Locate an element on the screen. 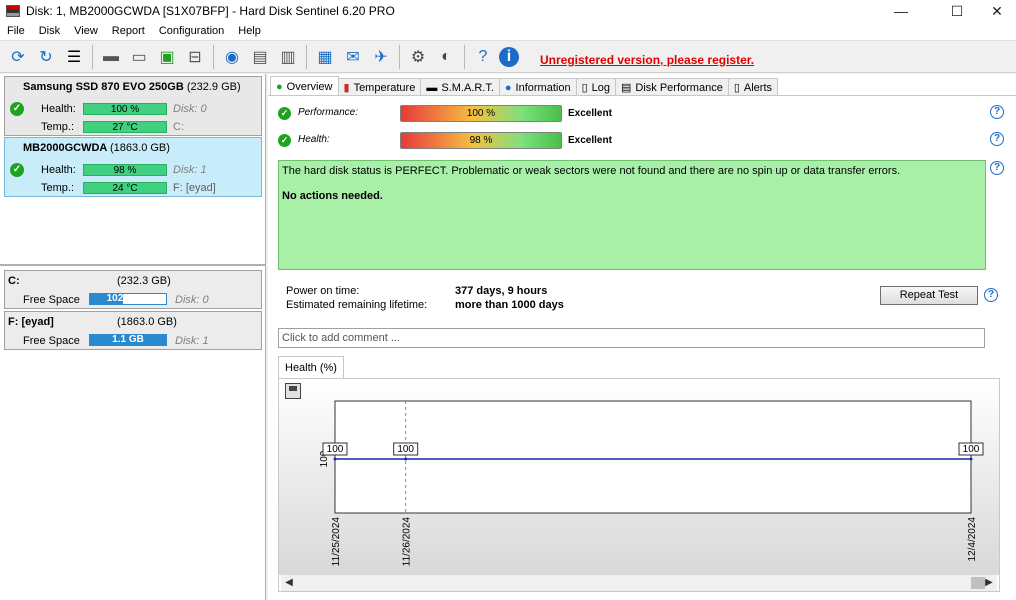 The width and height of the screenshot is (1016, 600). disk-test-icon: ▬ is located at coordinates (111, 57).